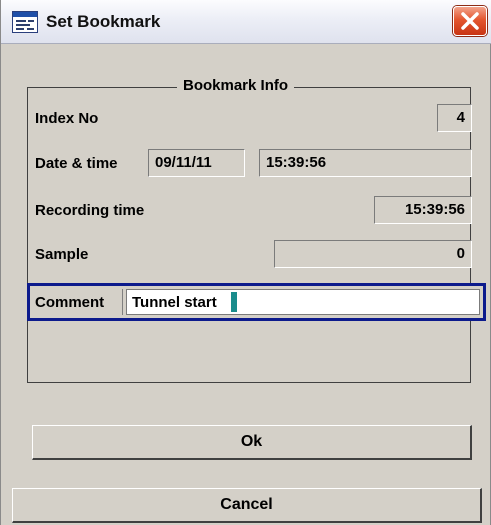  Describe the element at coordinates (234, 302) in the screenshot. I see `text-cursor` at that location.